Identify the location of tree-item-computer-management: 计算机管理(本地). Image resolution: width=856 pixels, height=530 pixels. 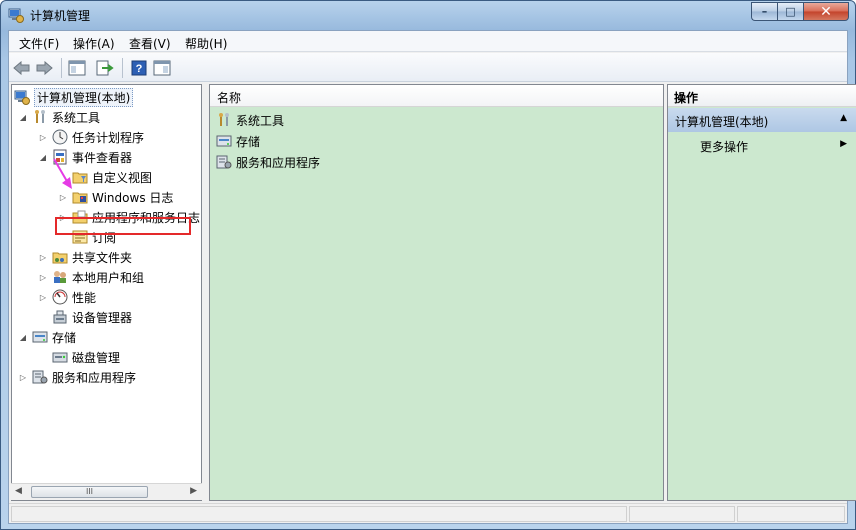
(74, 97).